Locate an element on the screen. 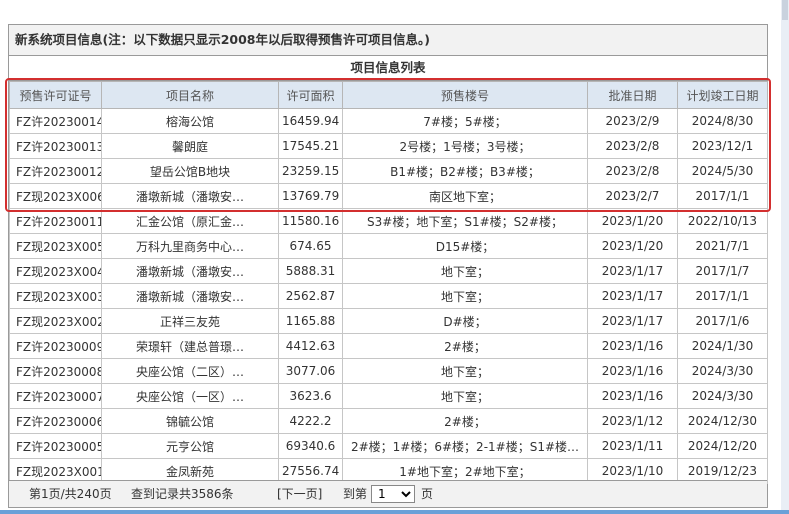 This screenshot has height=514, width=789. approval-date-cell: 2023/1/20 is located at coordinates (632, 246).